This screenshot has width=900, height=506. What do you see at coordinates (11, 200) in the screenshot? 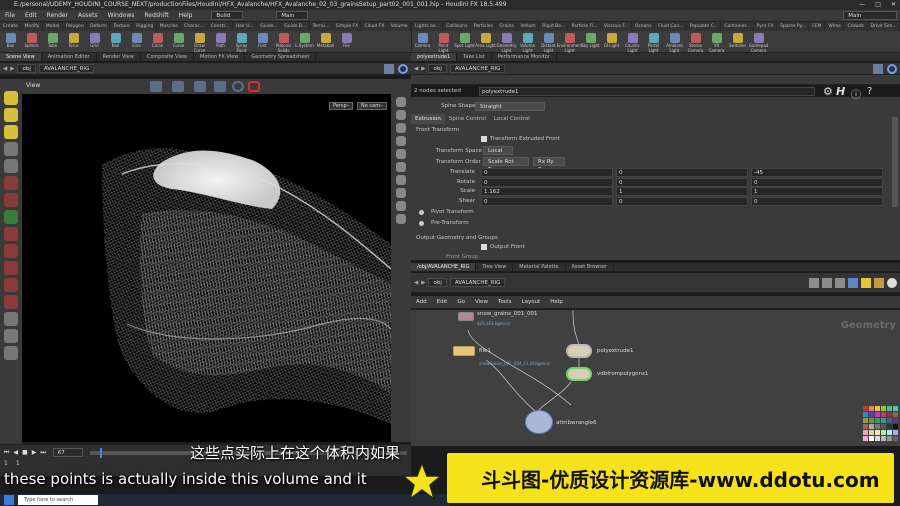
I see `magnet-icon` at bounding box center [11, 200].